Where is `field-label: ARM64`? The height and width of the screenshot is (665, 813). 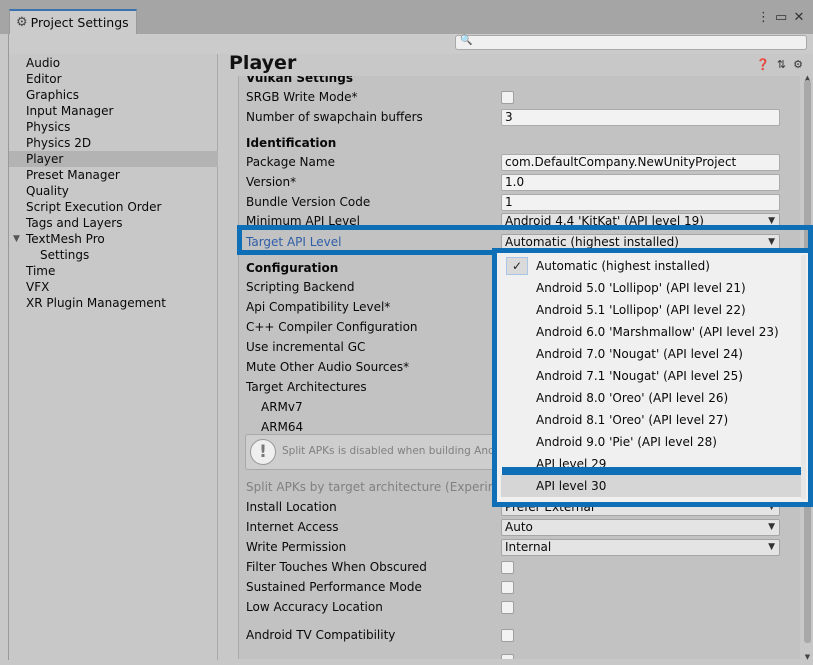
field-label: ARM64 is located at coordinates (282, 427).